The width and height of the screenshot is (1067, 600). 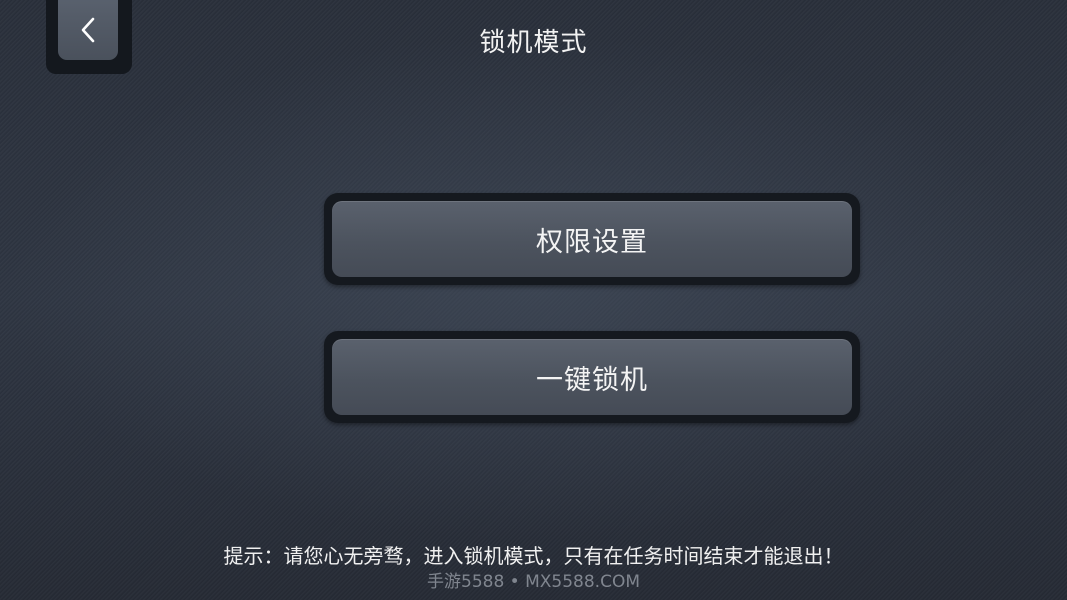 I want to click on one-key-lock-button: 一键锁机, so click(x=592, y=377).